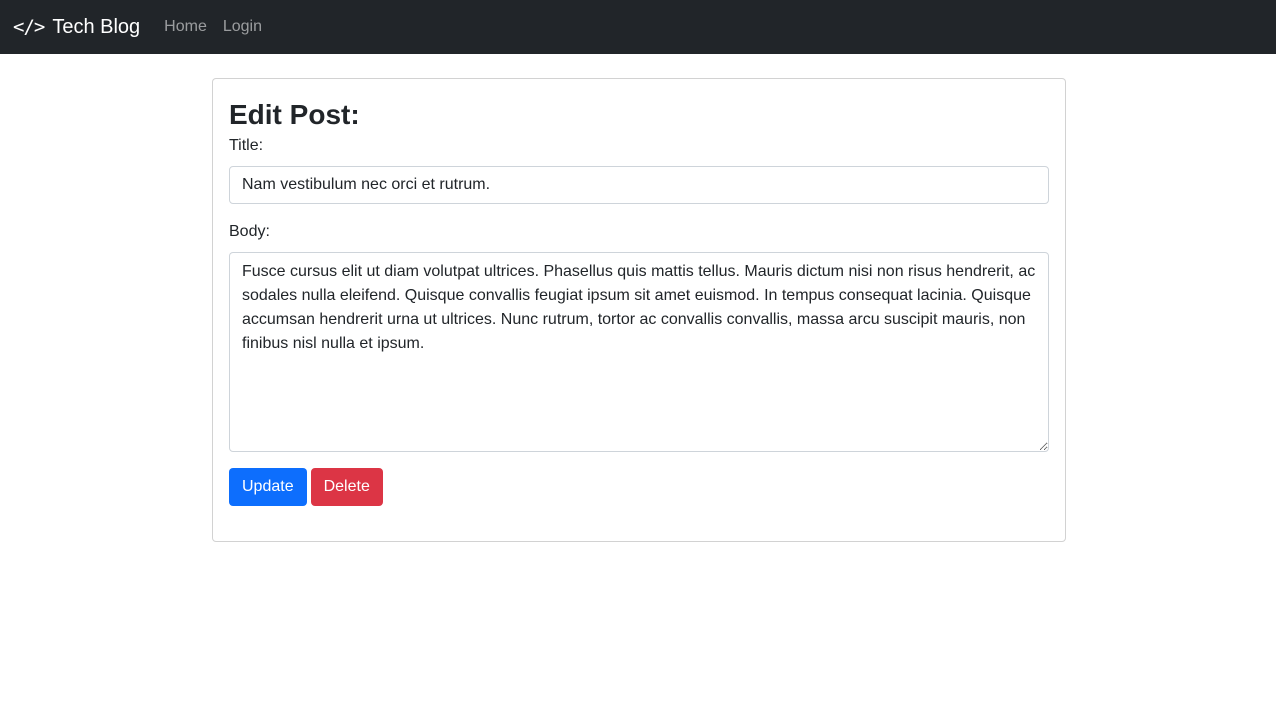  Describe the element at coordinates (185, 27) in the screenshot. I see `nav-link-home: Home` at that location.